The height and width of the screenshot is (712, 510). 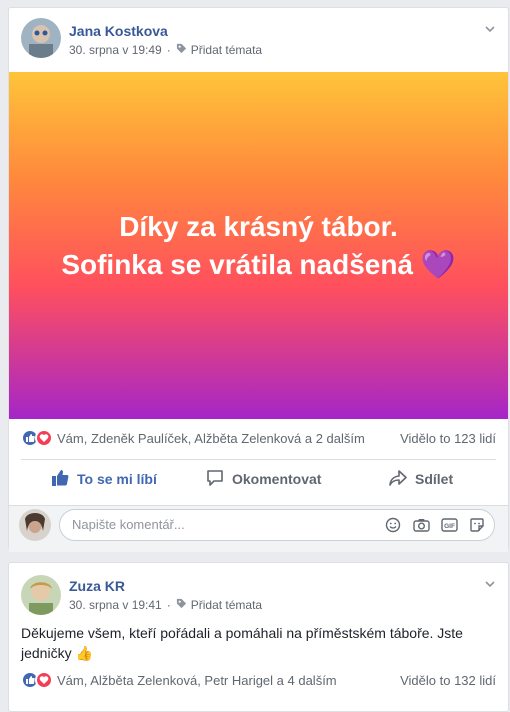 I want to click on author-name: Zuza KR, so click(x=97, y=586).